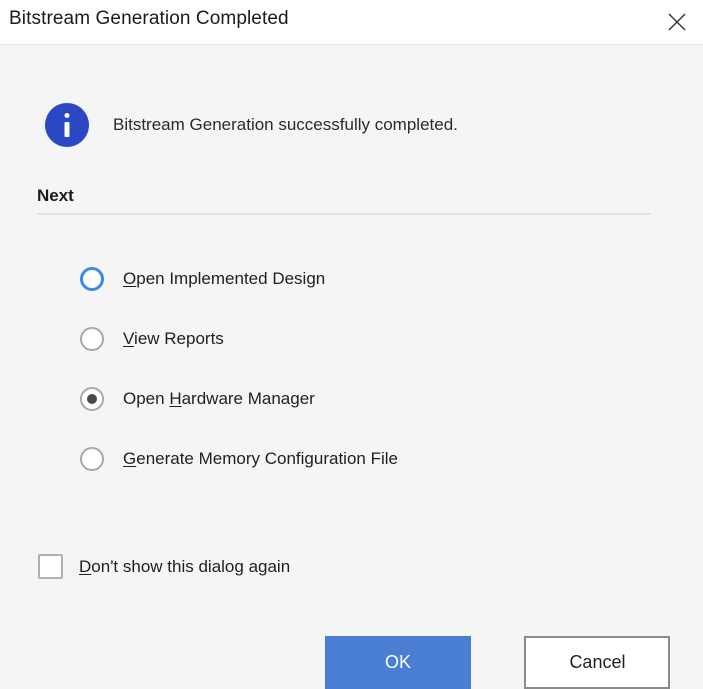  I want to click on close-icon, so click(677, 22).